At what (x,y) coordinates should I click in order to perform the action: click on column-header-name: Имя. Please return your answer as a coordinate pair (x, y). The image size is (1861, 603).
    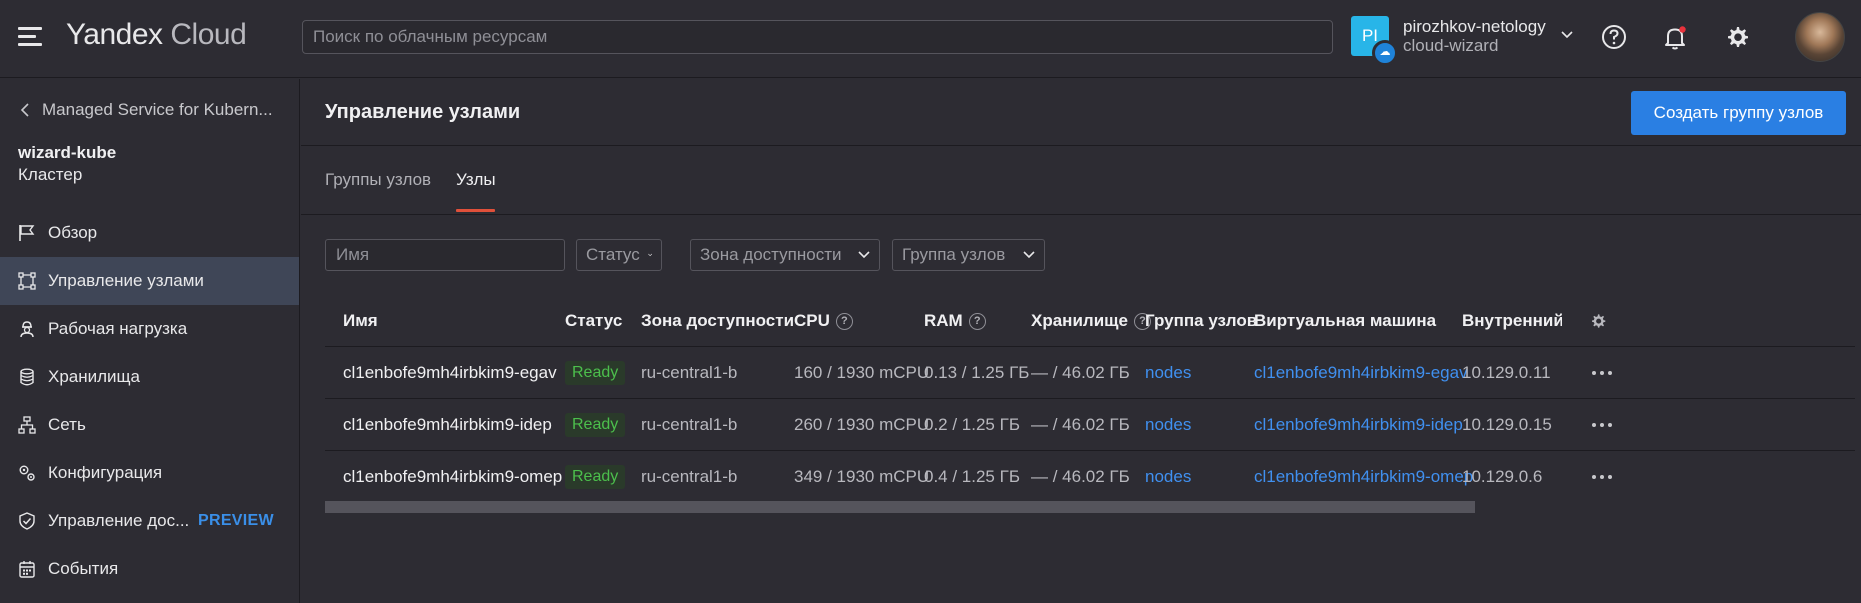
    Looking at the image, I should click on (360, 321).